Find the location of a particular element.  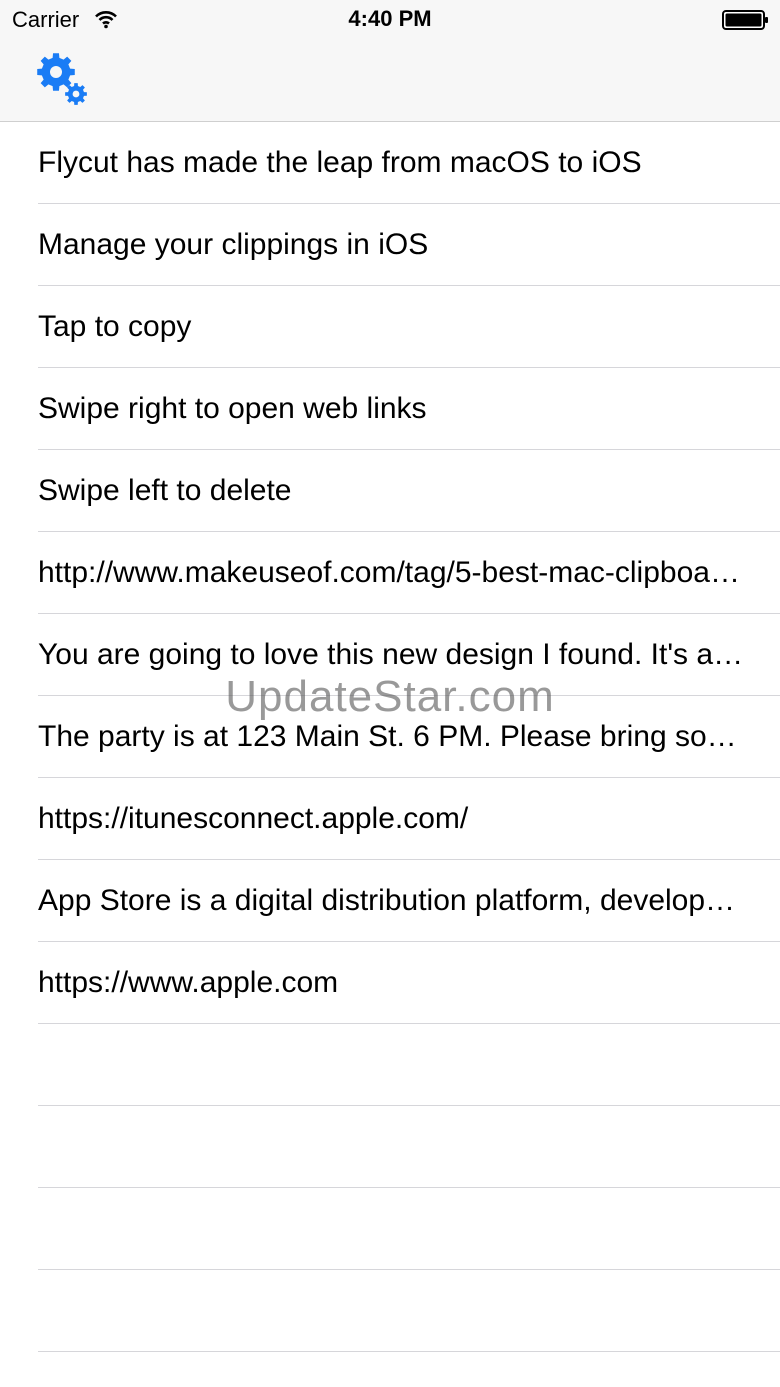

status-time: 4:40 PM is located at coordinates (390, 18).